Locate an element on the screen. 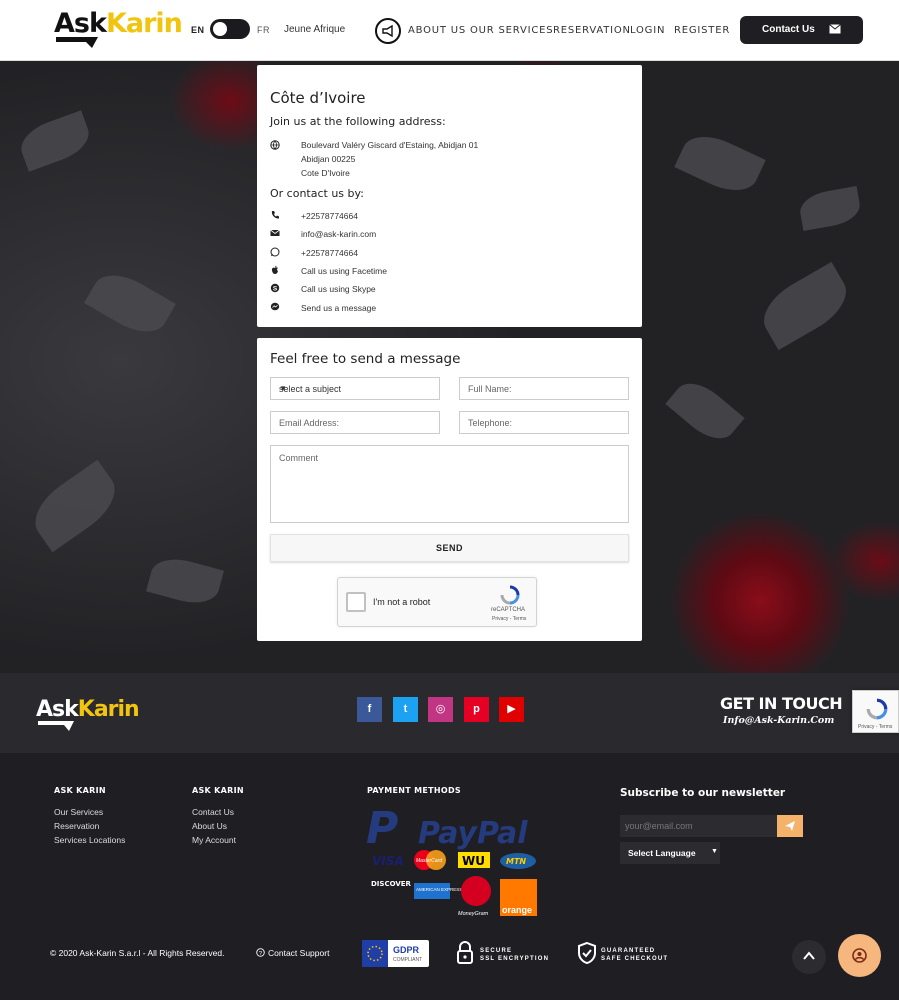 This screenshot has height=1000, width=899. chat-widget-button is located at coordinates (859, 955).